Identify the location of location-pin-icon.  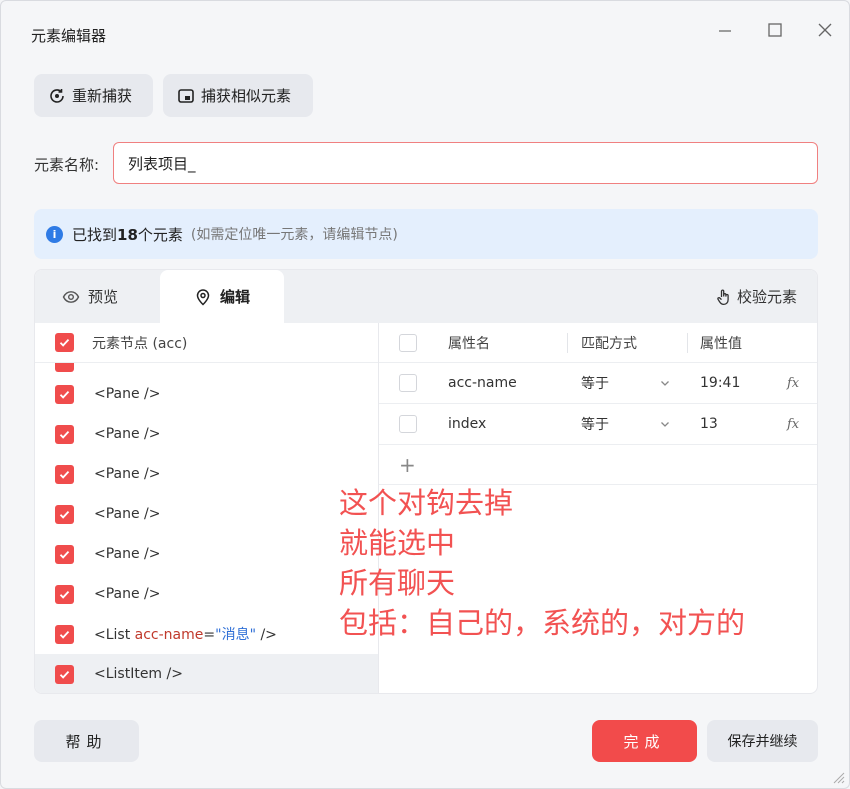
(203, 297).